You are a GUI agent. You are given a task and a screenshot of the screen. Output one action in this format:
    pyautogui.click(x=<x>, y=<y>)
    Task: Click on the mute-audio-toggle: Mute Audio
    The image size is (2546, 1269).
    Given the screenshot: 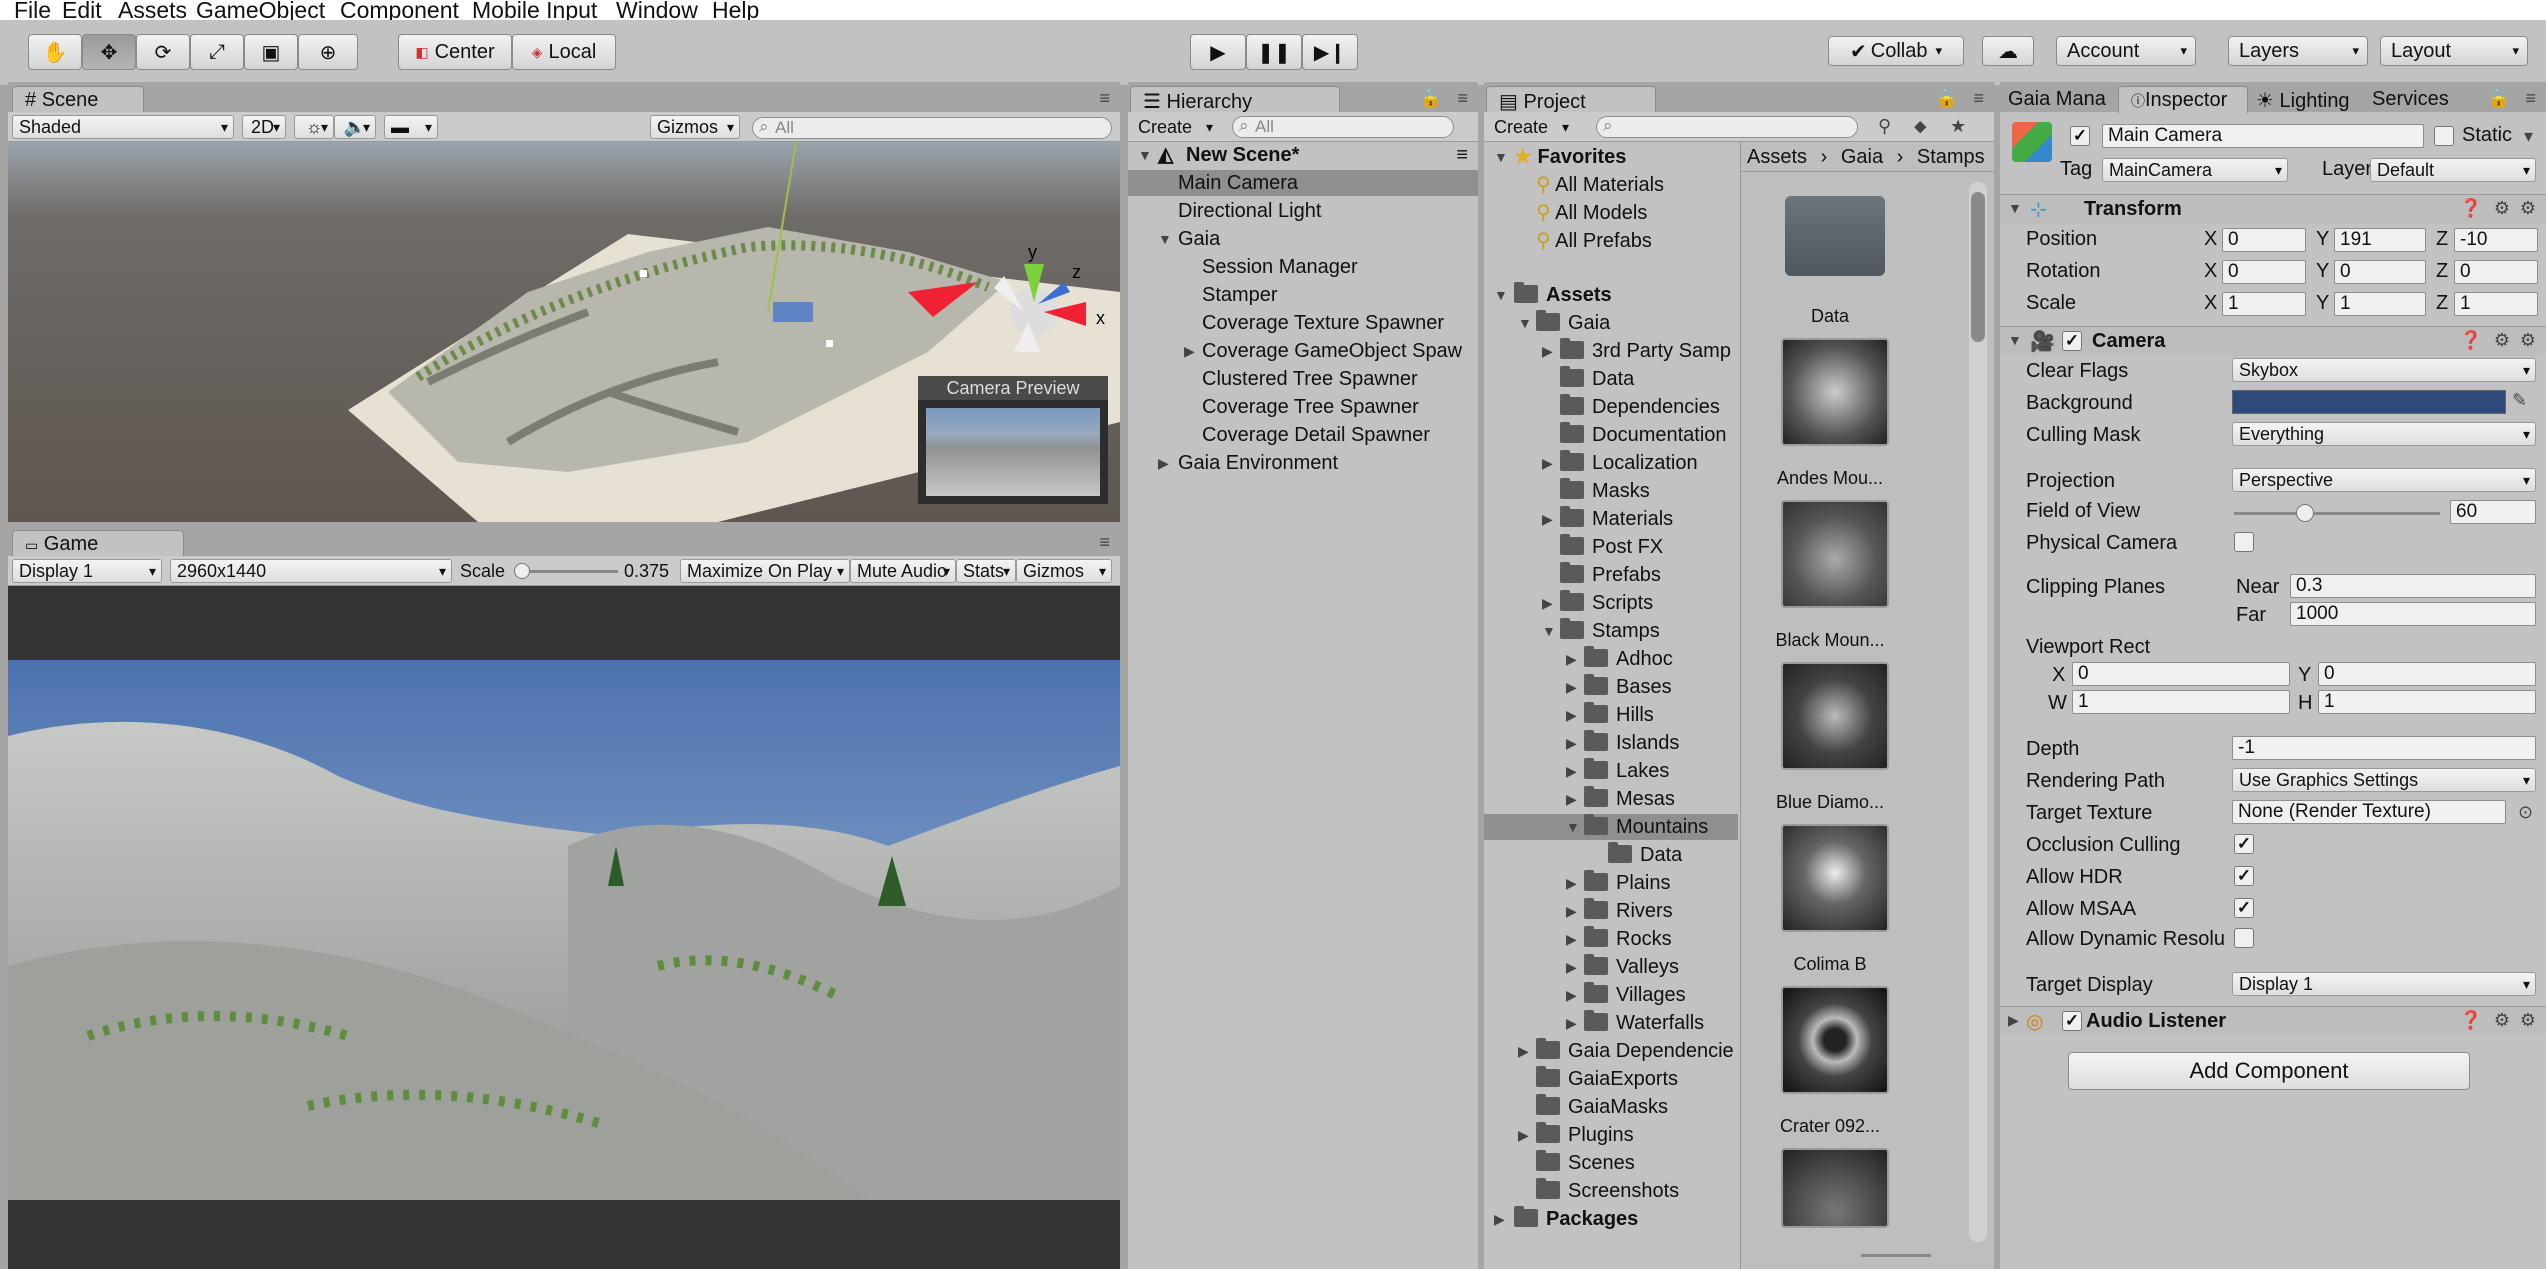 What is the action you would take?
    pyautogui.click(x=903, y=571)
    